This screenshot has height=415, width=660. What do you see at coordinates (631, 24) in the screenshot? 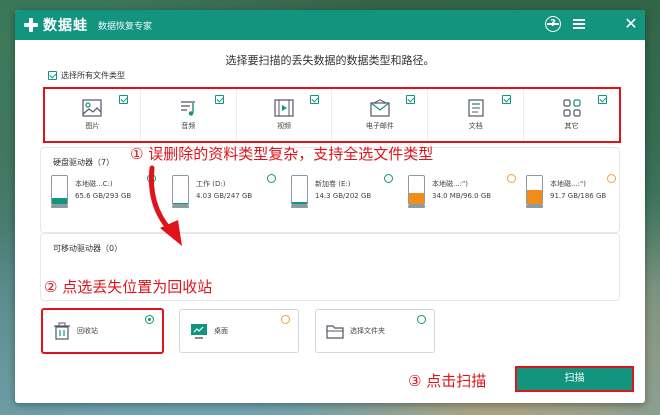
I see `close-icon: ✕` at bounding box center [631, 24].